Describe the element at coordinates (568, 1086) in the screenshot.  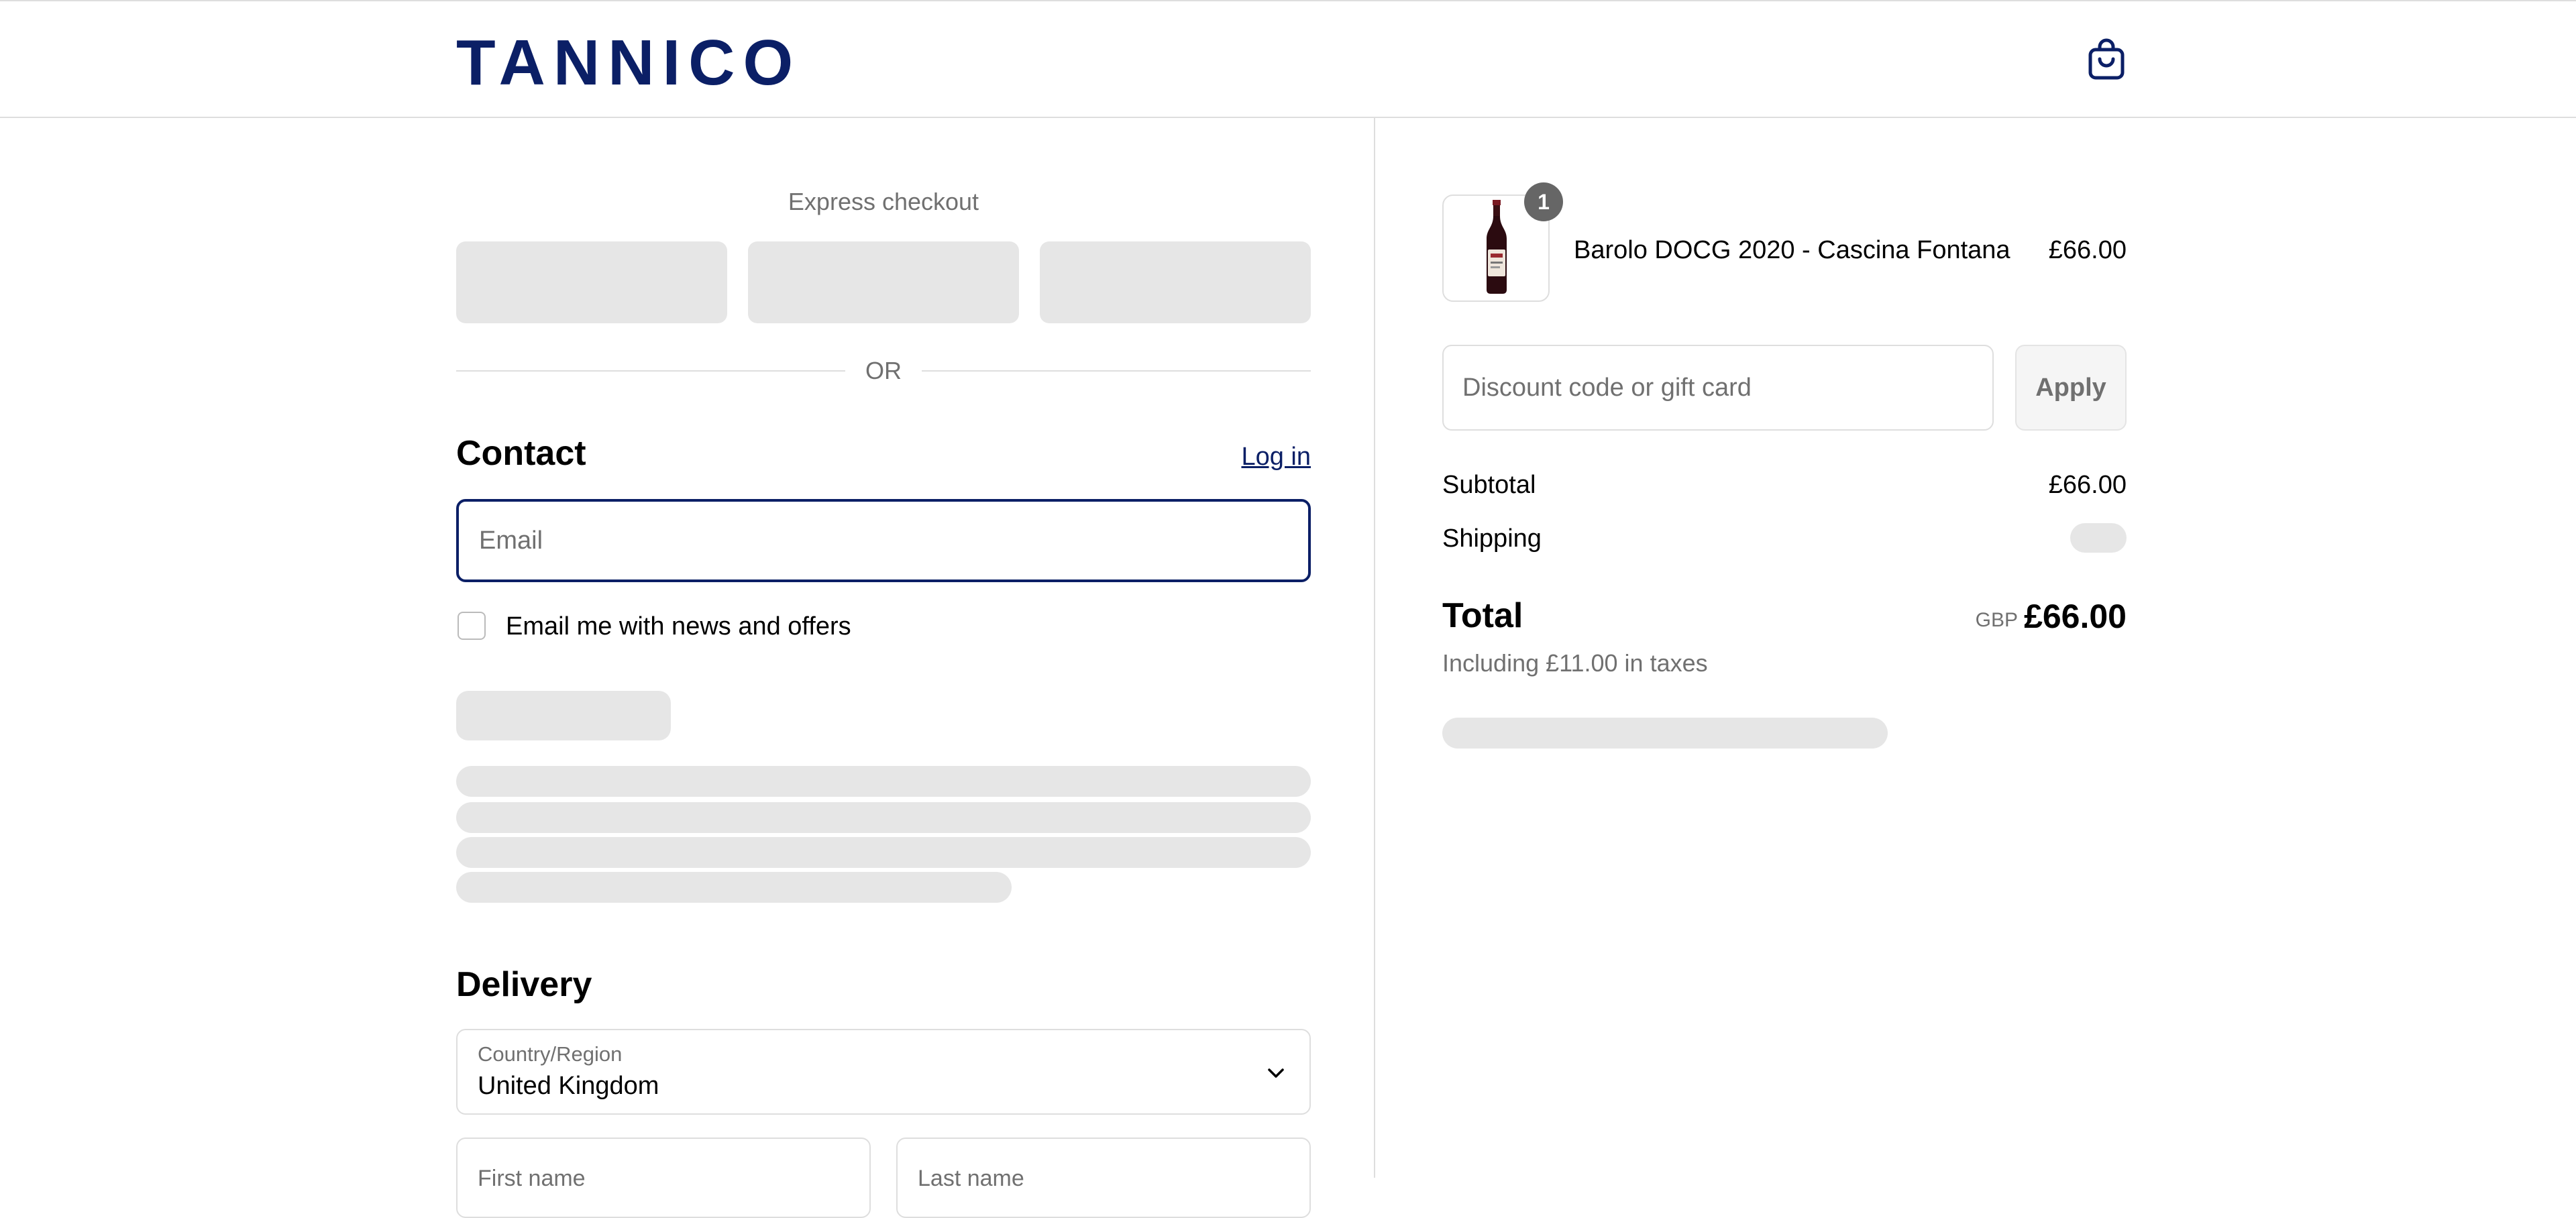
I see `country-value: United Kingdom` at that location.